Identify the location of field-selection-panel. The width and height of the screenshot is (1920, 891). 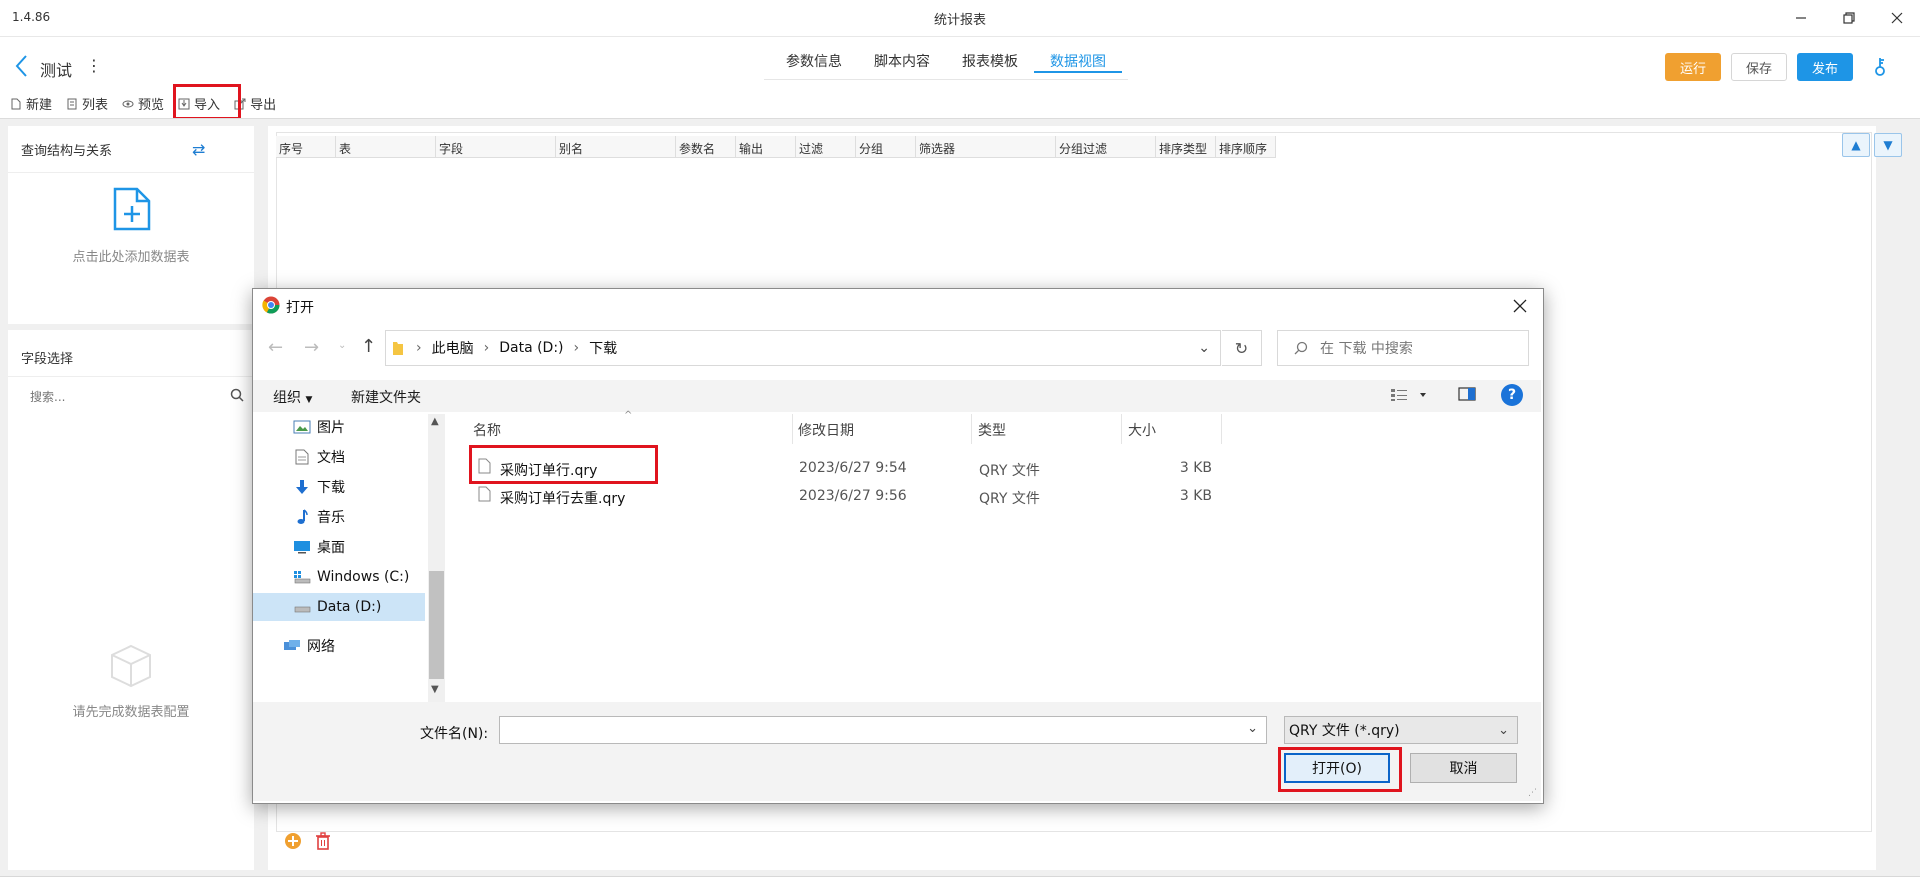
(131, 600).